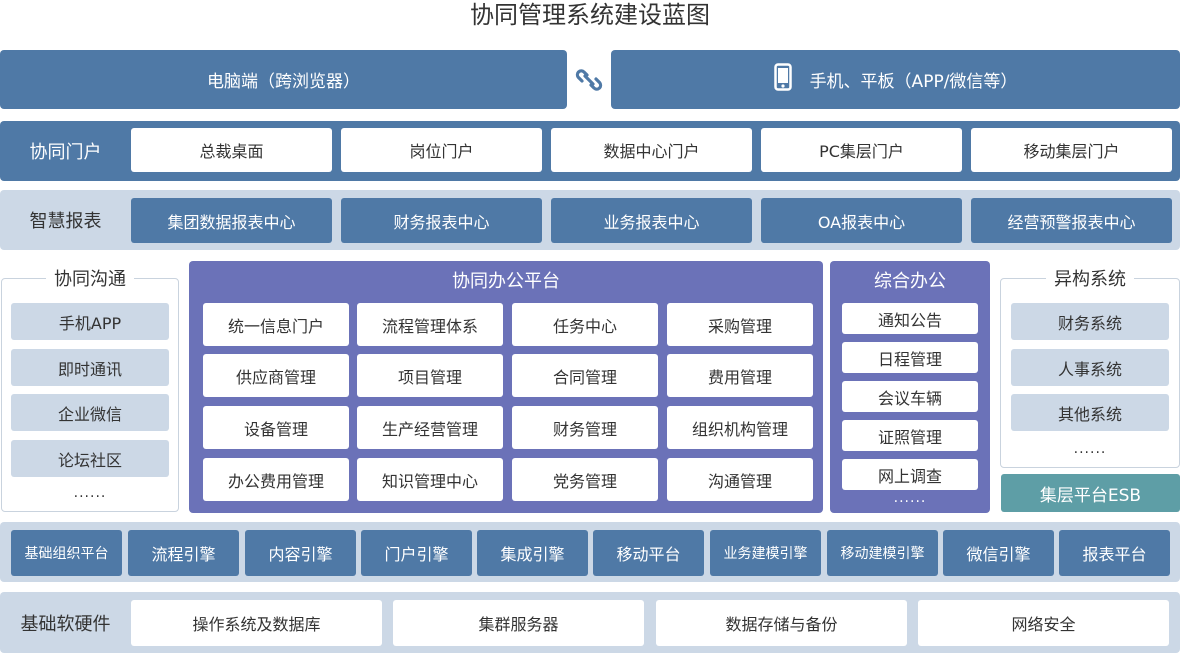 The height and width of the screenshot is (653, 1180). What do you see at coordinates (430, 324) in the screenshot?
I see `office-item-process-system: 流程管理体系` at bounding box center [430, 324].